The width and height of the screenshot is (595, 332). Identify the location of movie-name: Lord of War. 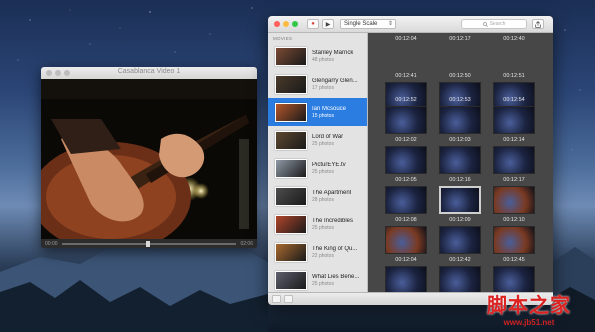
(328, 136).